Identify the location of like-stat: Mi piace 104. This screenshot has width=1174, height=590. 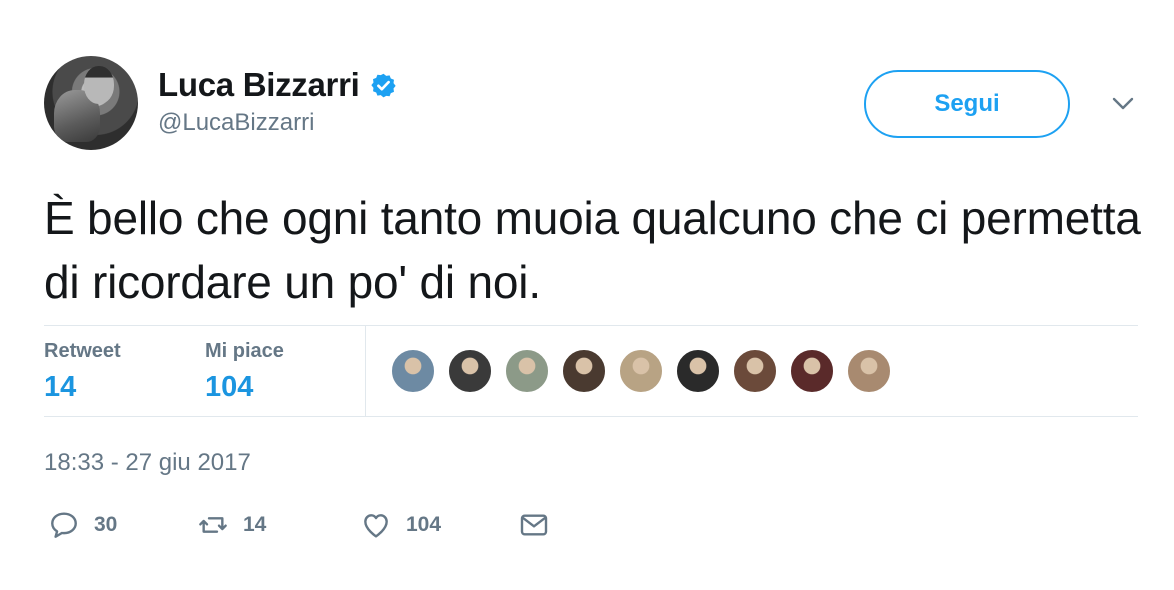
(244, 372).